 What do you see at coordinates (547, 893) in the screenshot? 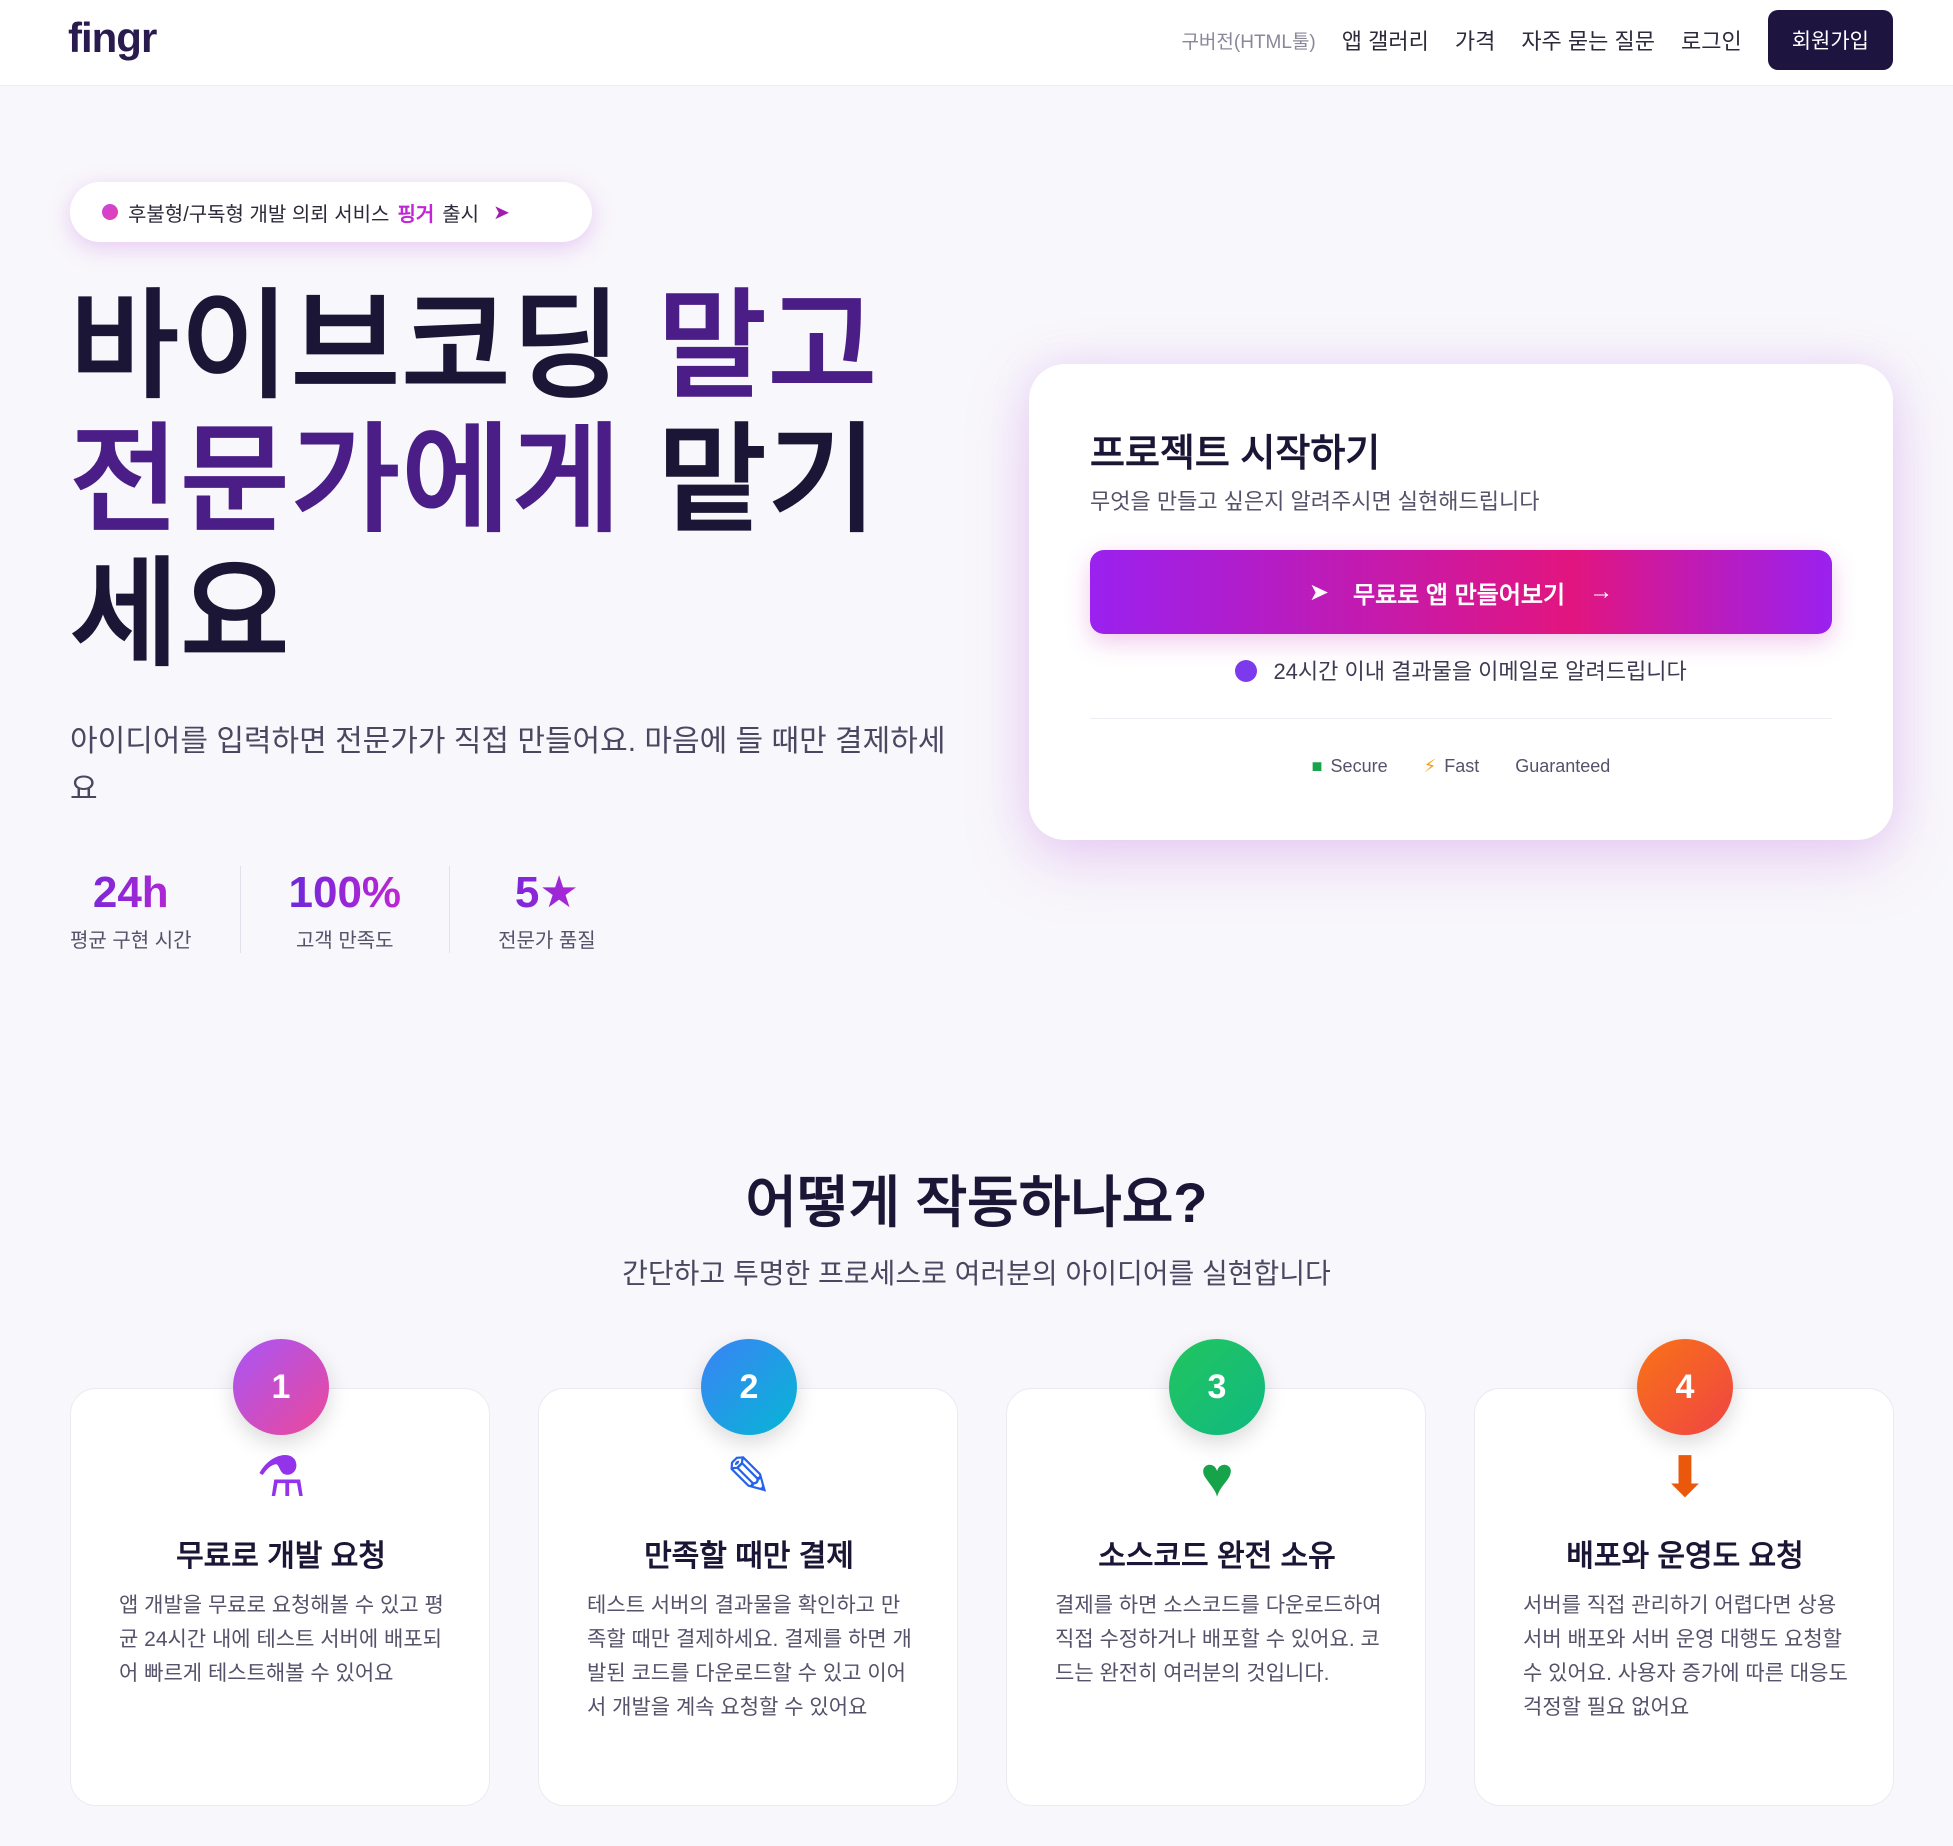
I see `stat-value: 5★` at bounding box center [547, 893].